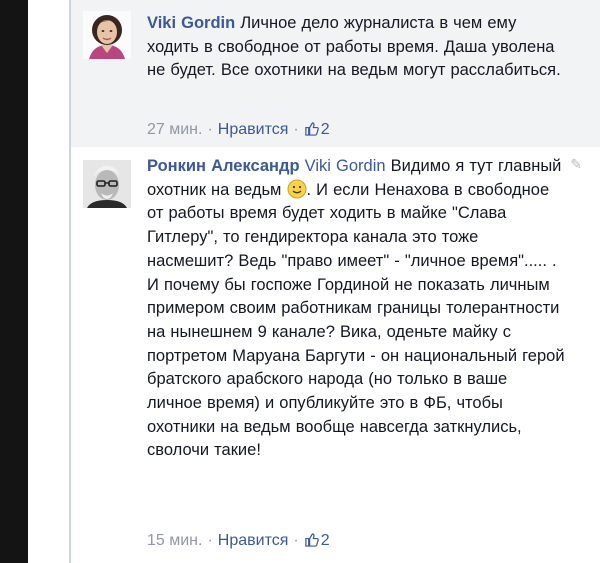 The image size is (600, 563). I want to click on avatar-ronkin-alexander, so click(107, 184).